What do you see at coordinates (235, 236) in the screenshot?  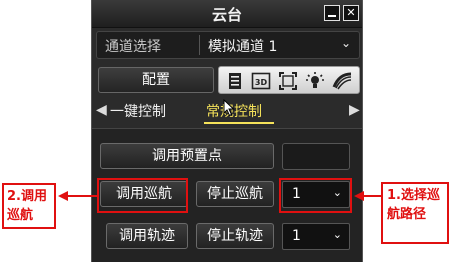 I see `stop-track-button: 停止轨迹` at bounding box center [235, 236].